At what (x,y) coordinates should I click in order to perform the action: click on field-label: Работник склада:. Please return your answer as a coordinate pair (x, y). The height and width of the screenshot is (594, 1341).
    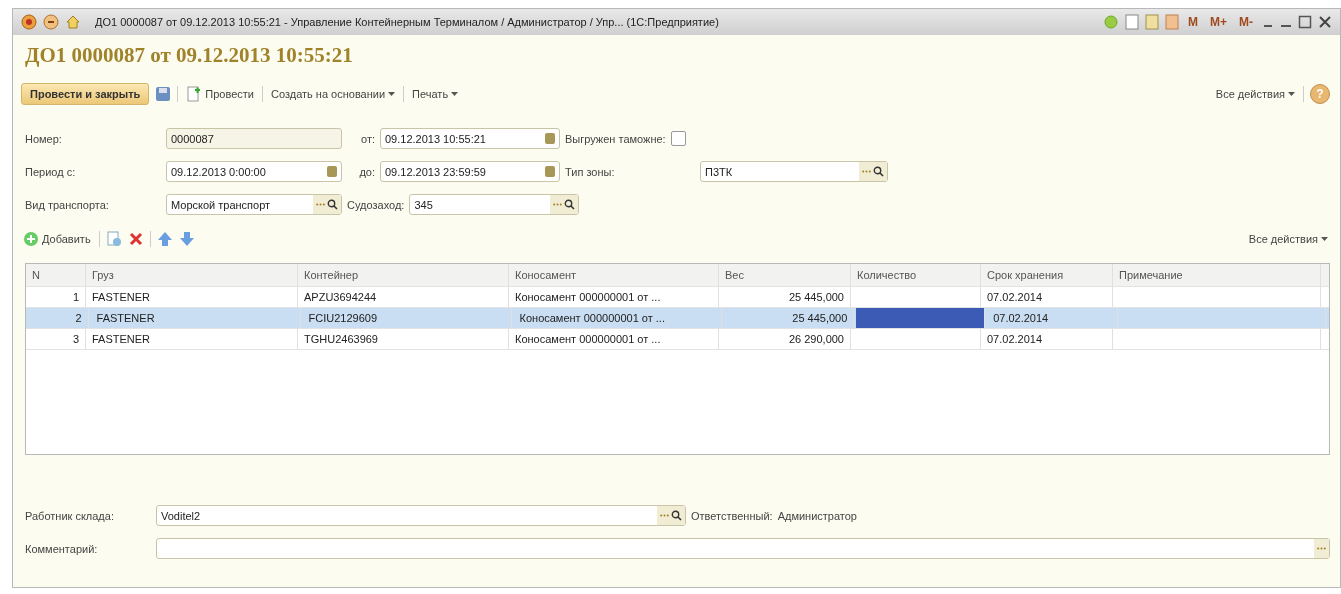
    Looking at the image, I should click on (69, 515).